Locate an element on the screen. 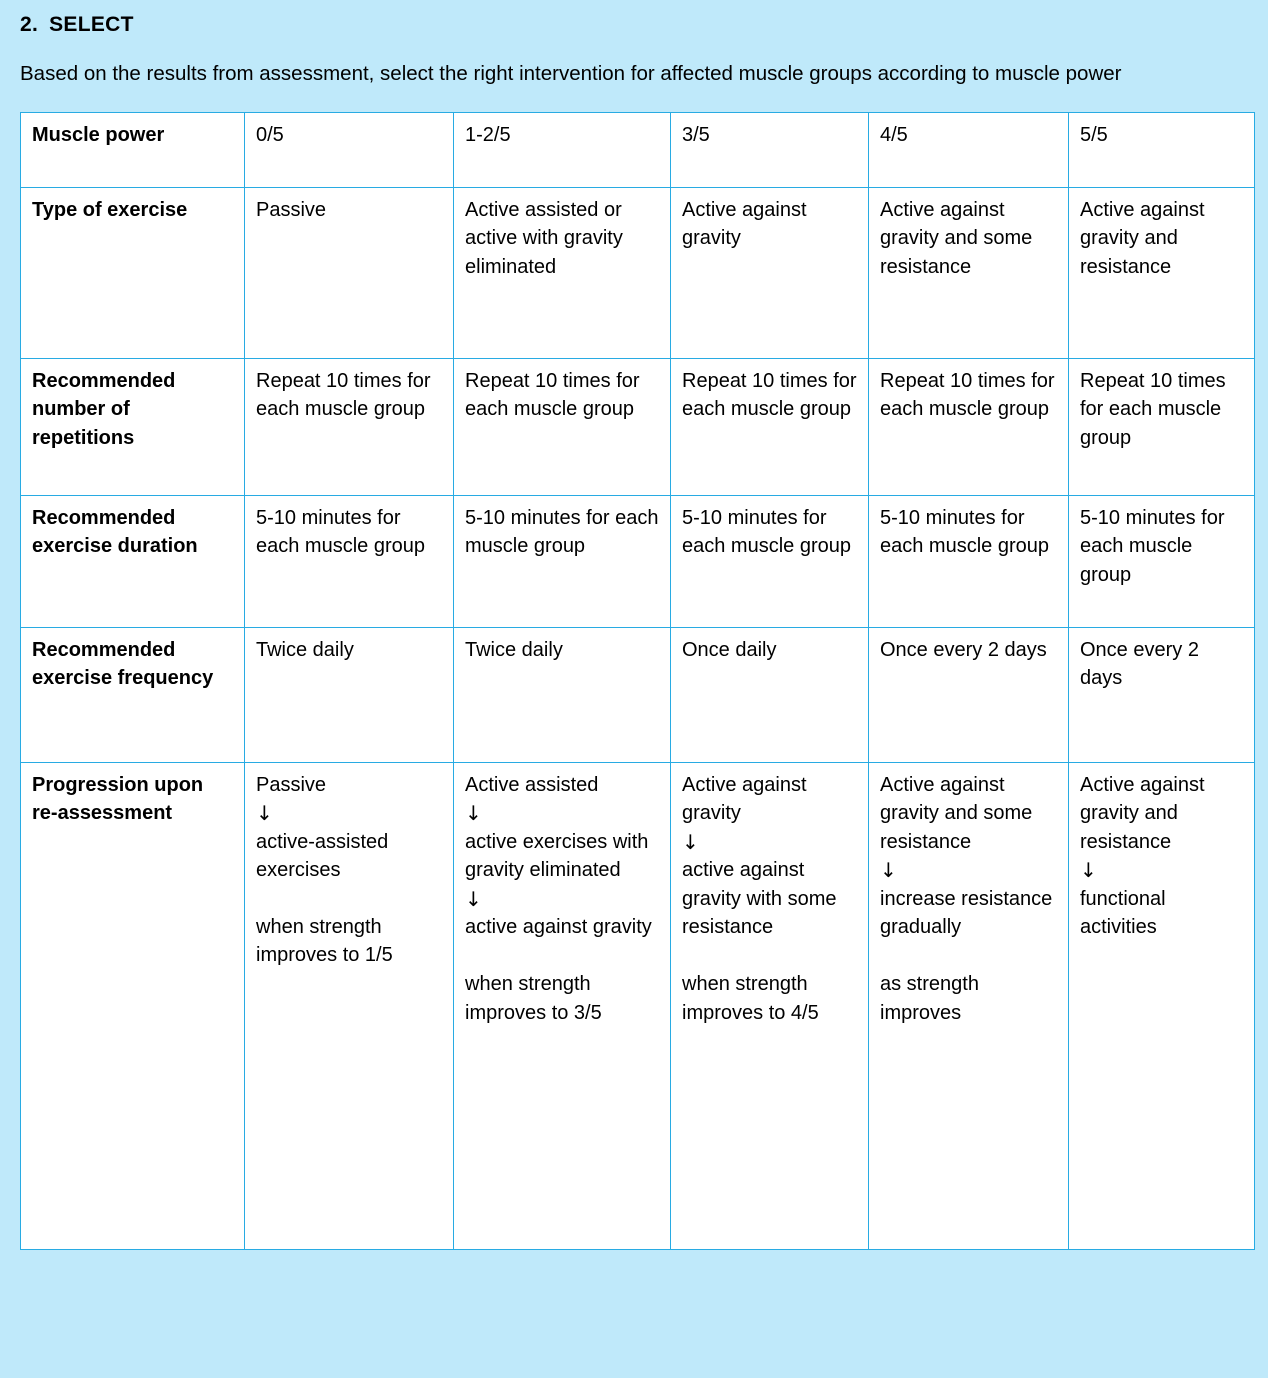 This screenshot has width=1268, height=1378. progression-condition: when strength improves to 1/5 is located at coordinates (324, 941).